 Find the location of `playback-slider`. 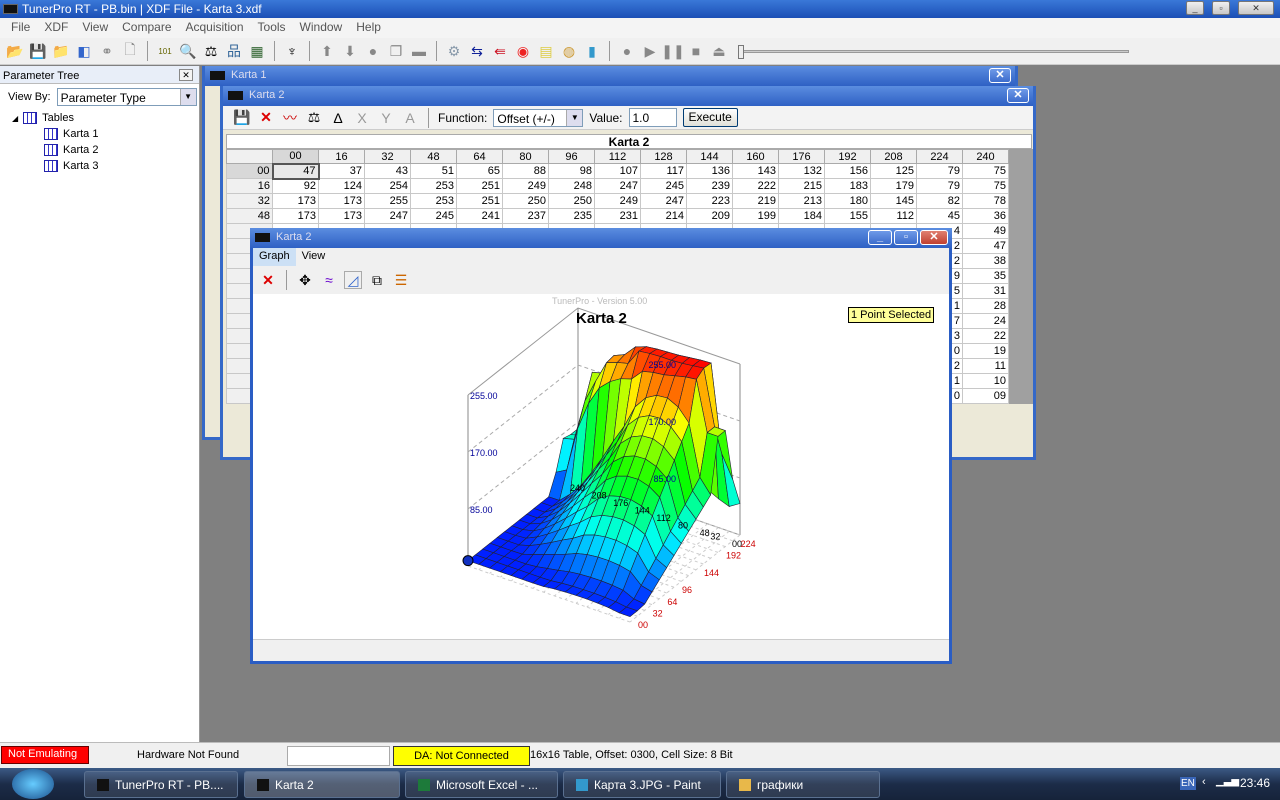

playback-slider is located at coordinates (933, 51).